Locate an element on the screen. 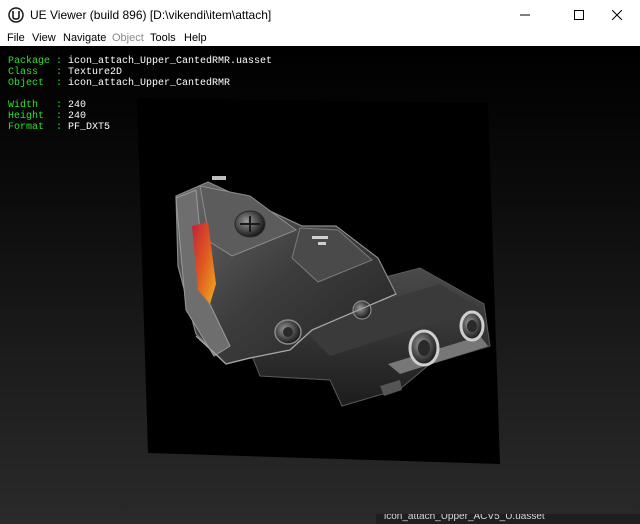 Image resolution: width=640 pixels, height=524 pixels. info-value-package: icon_attach_Upper_CantedRMR.uasset is located at coordinates (170, 61).